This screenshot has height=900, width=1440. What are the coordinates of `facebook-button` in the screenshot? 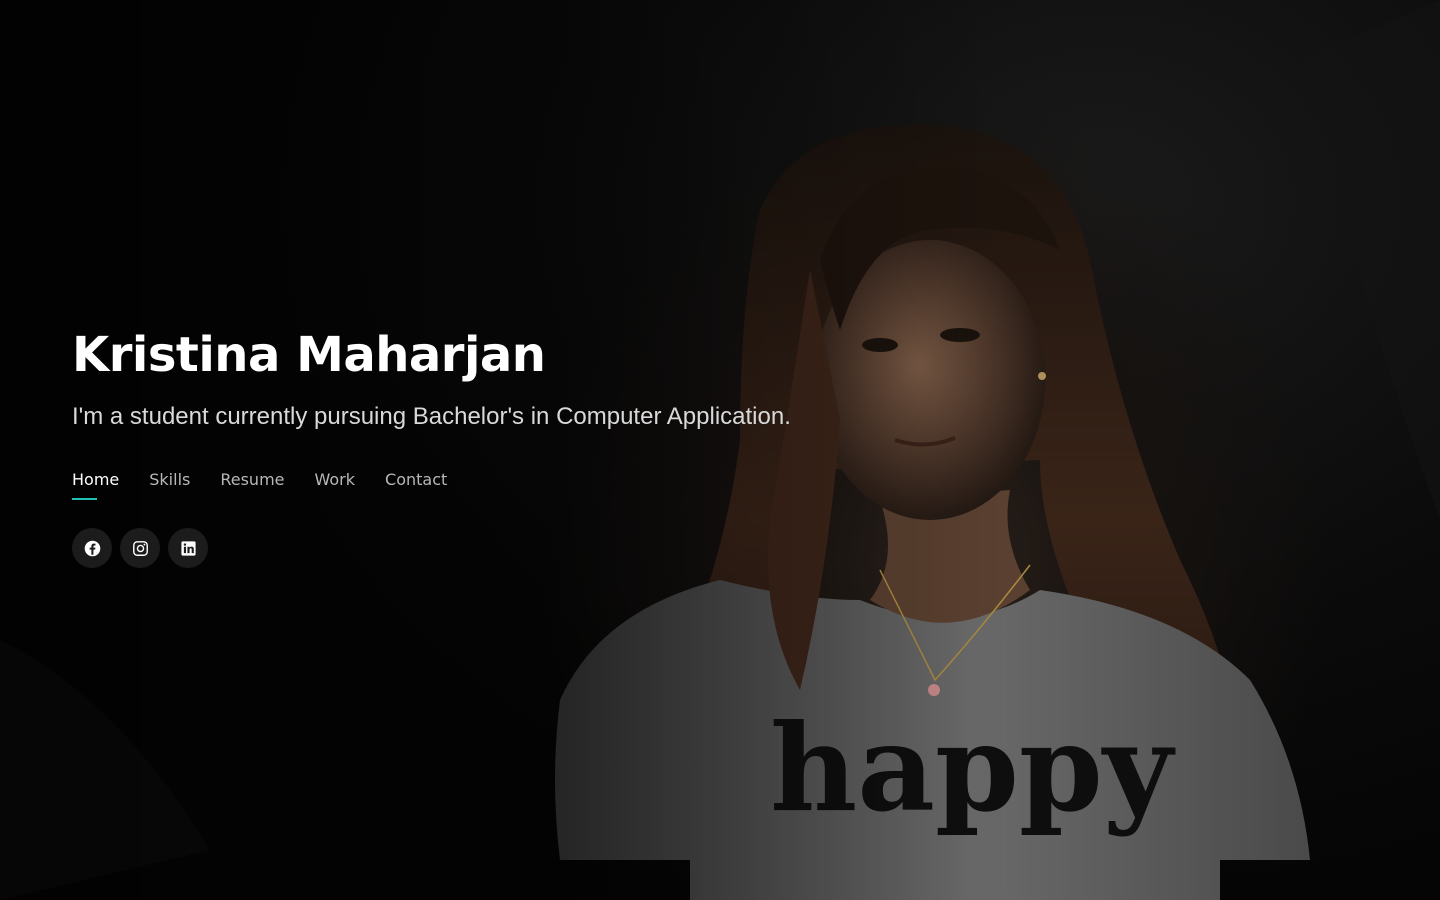 It's located at (92, 548).